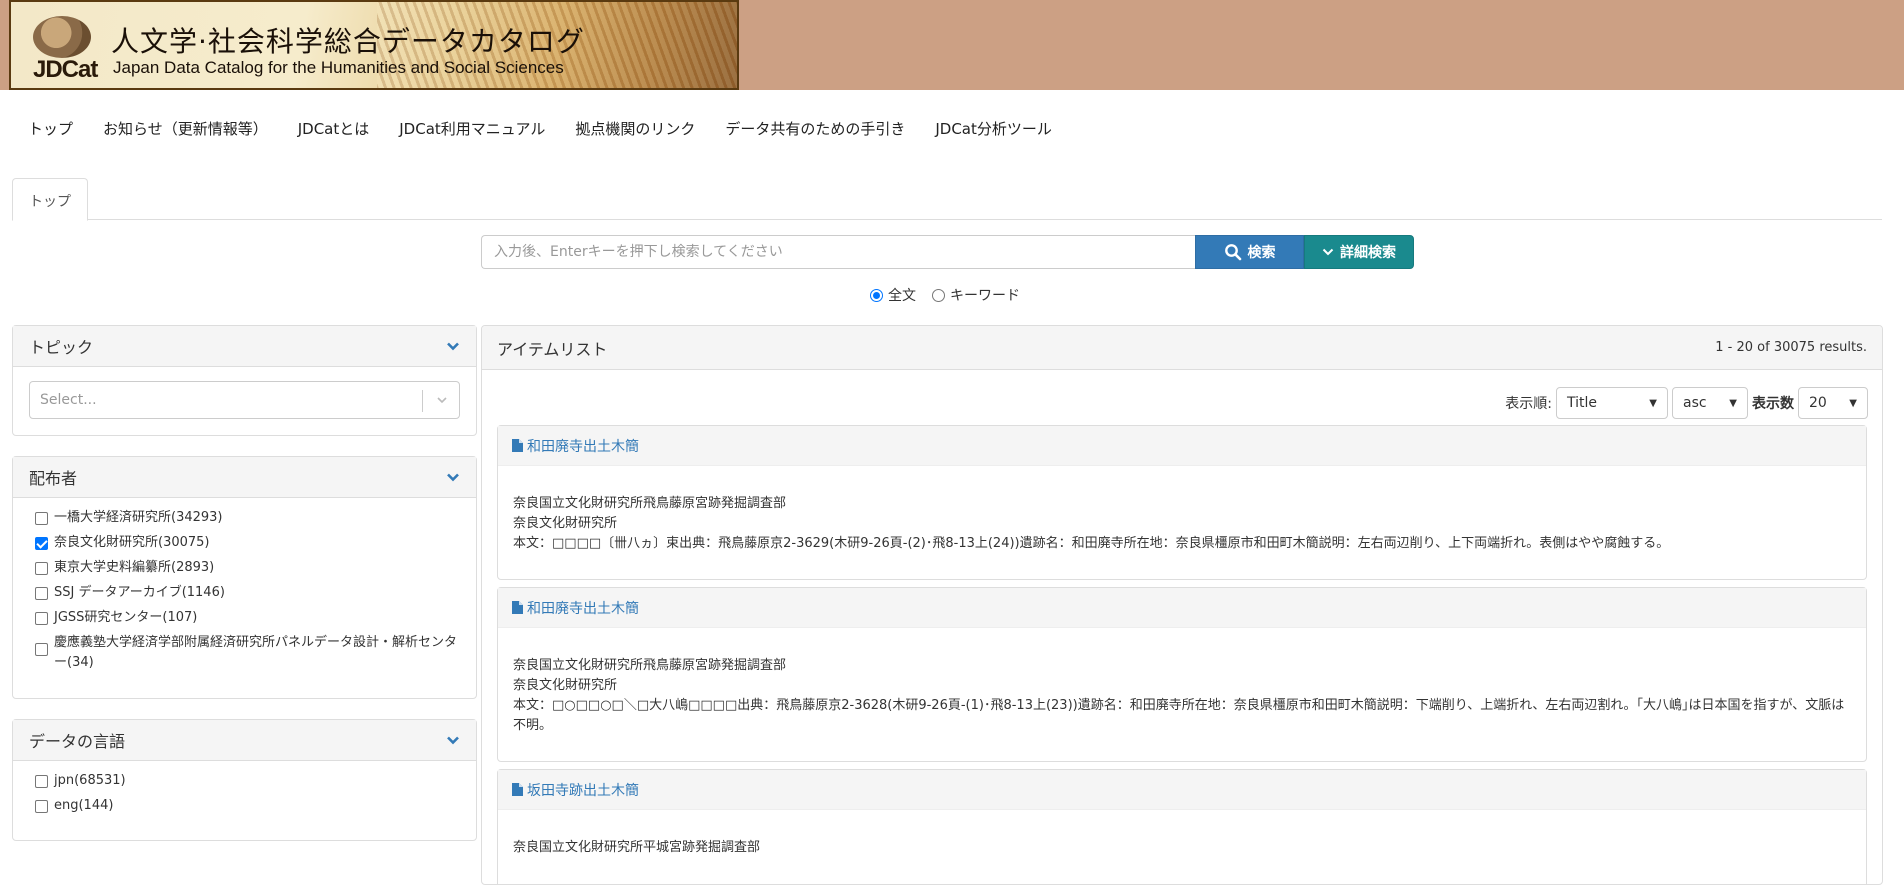  What do you see at coordinates (83, 806) in the screenshot?
I see `language-label: eng(144)` at bounding box center [83, 806].